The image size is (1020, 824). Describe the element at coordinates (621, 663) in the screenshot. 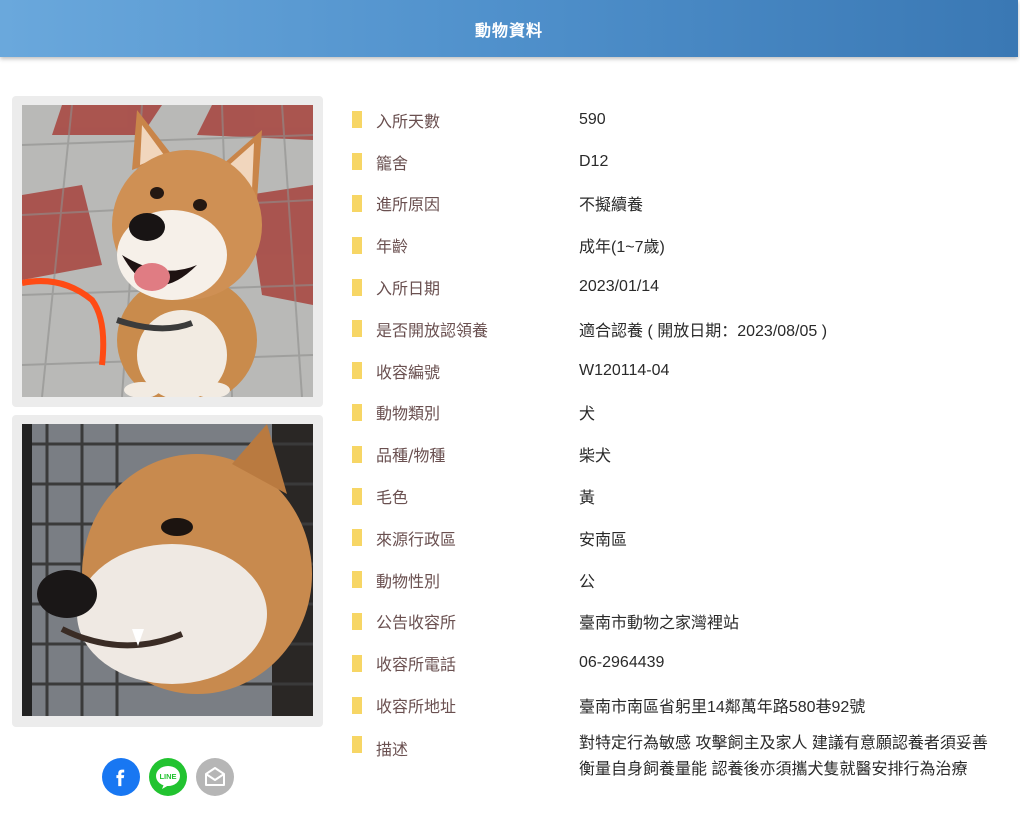

I see `detail-value: 06-2964439` at that location.